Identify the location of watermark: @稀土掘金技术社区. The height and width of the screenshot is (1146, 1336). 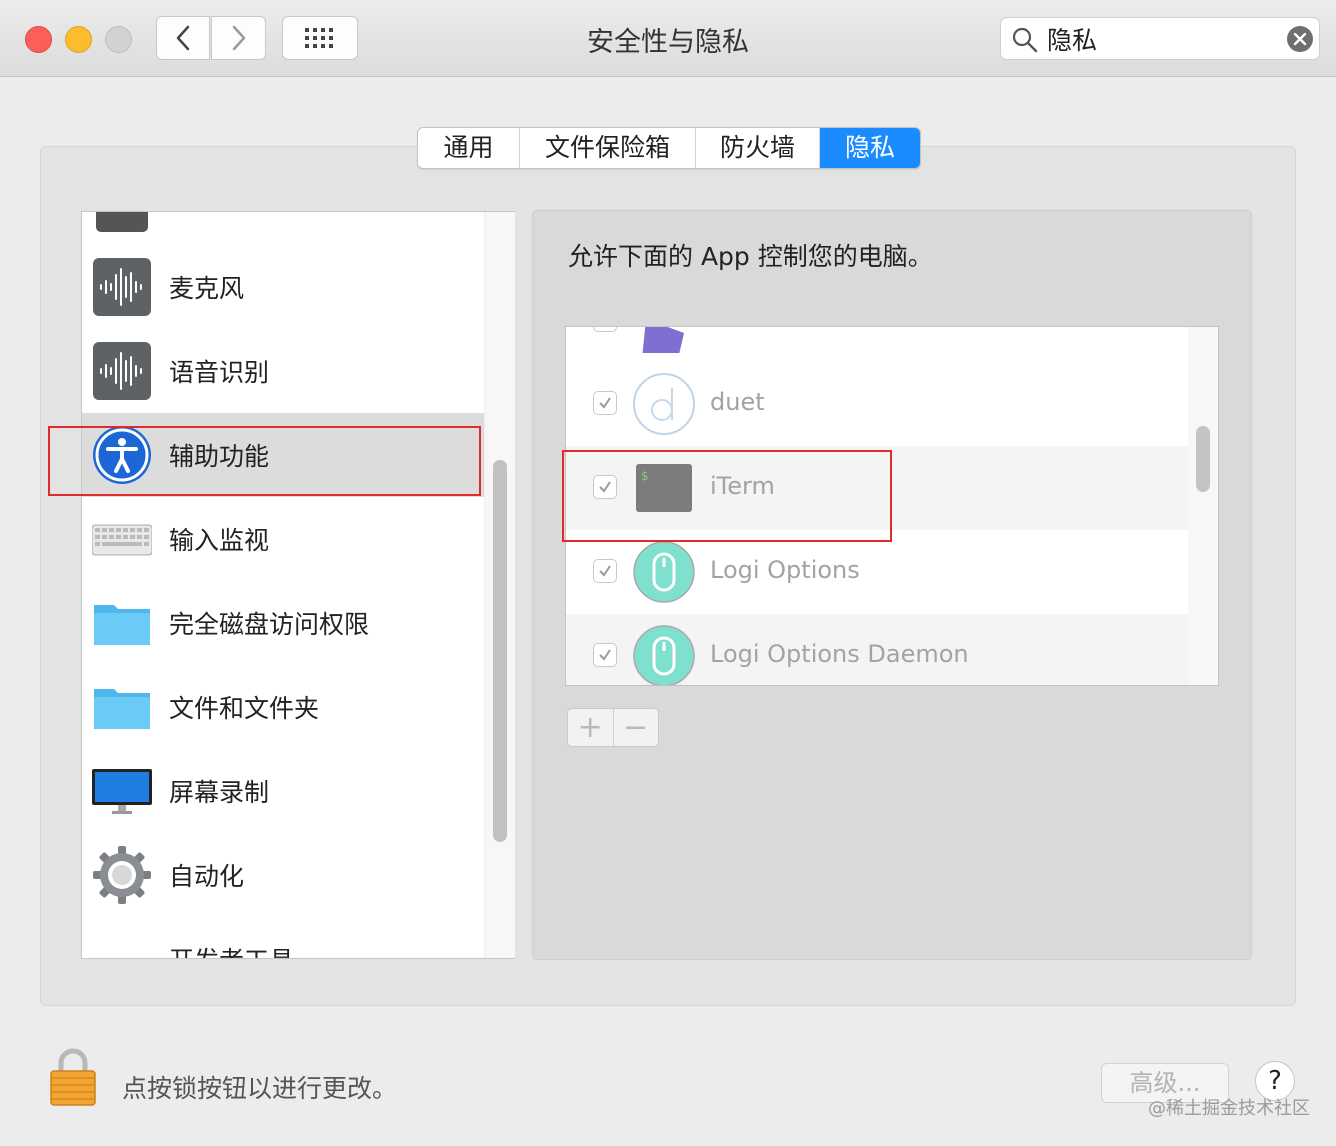
(1229, 1108).